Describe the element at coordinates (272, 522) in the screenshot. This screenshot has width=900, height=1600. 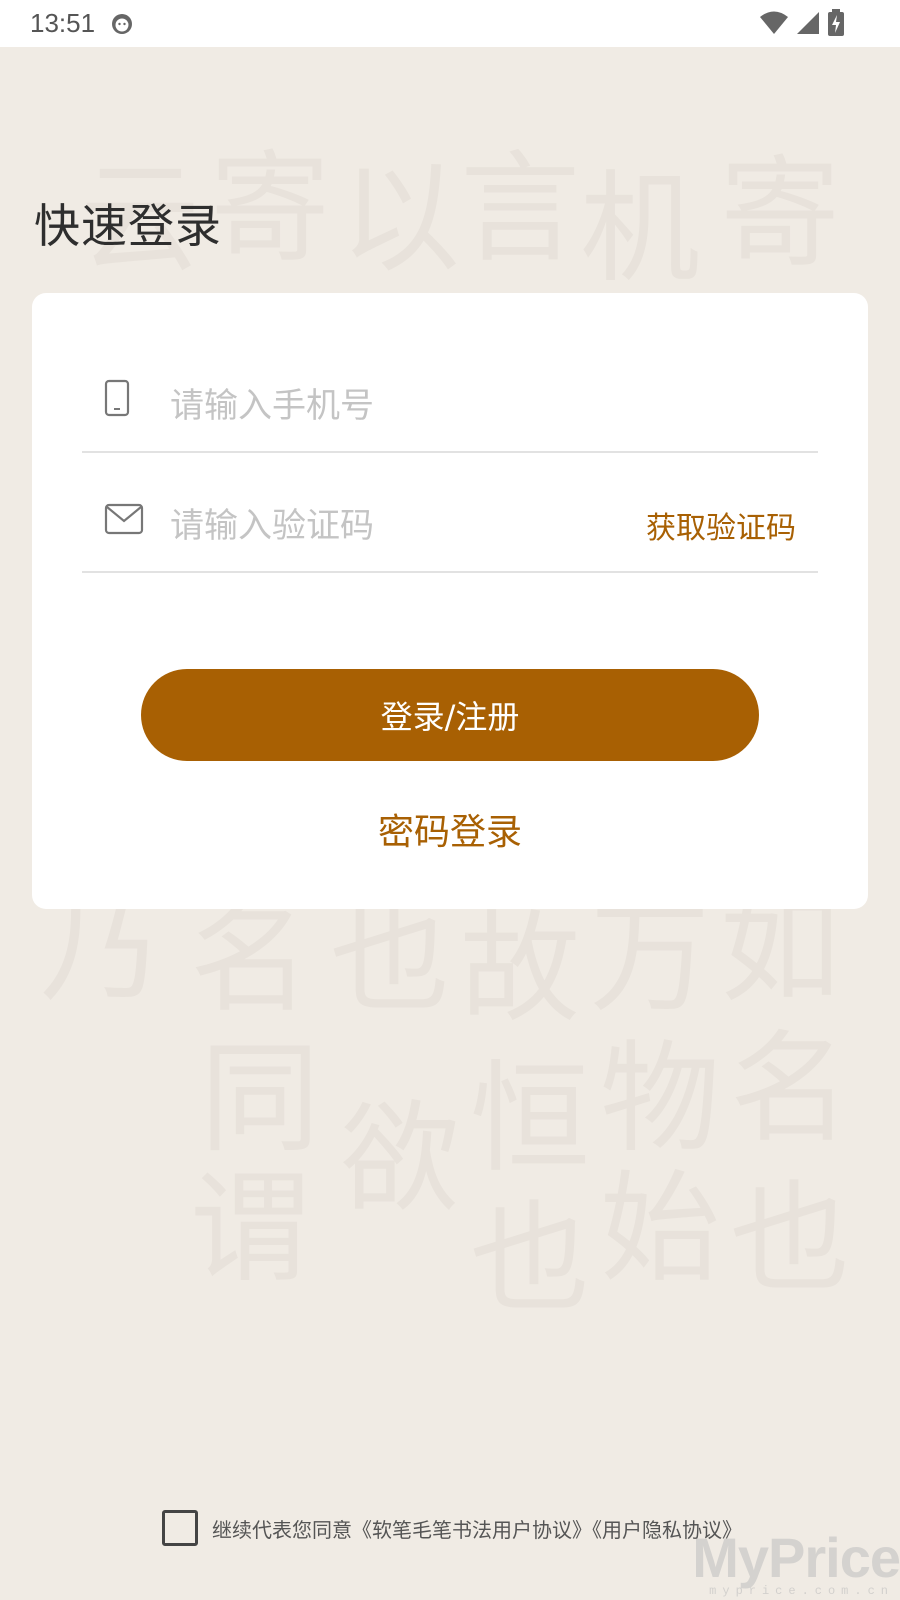
I see `code-input: 请输入验证码` at that location.